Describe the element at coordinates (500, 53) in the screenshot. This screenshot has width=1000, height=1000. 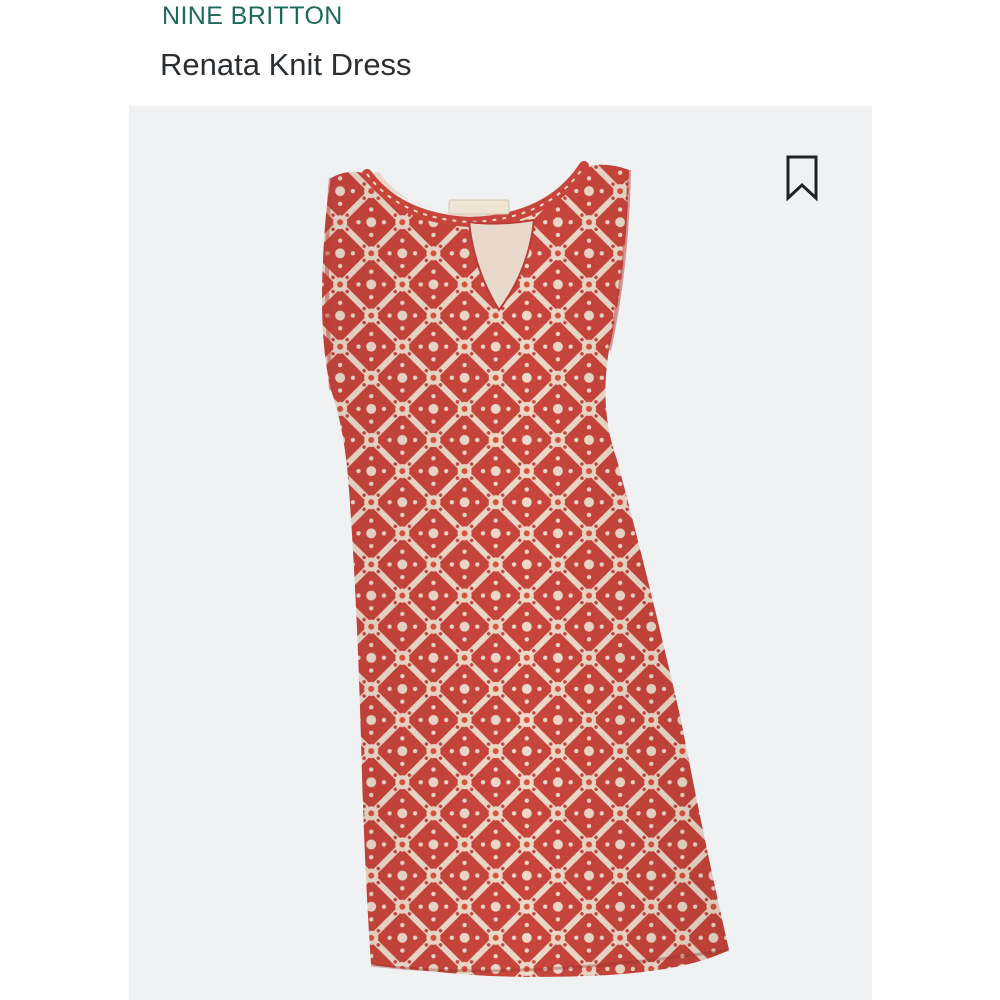
I see `product-header: NINE BRITTON Renata Knit Dress` at that location.